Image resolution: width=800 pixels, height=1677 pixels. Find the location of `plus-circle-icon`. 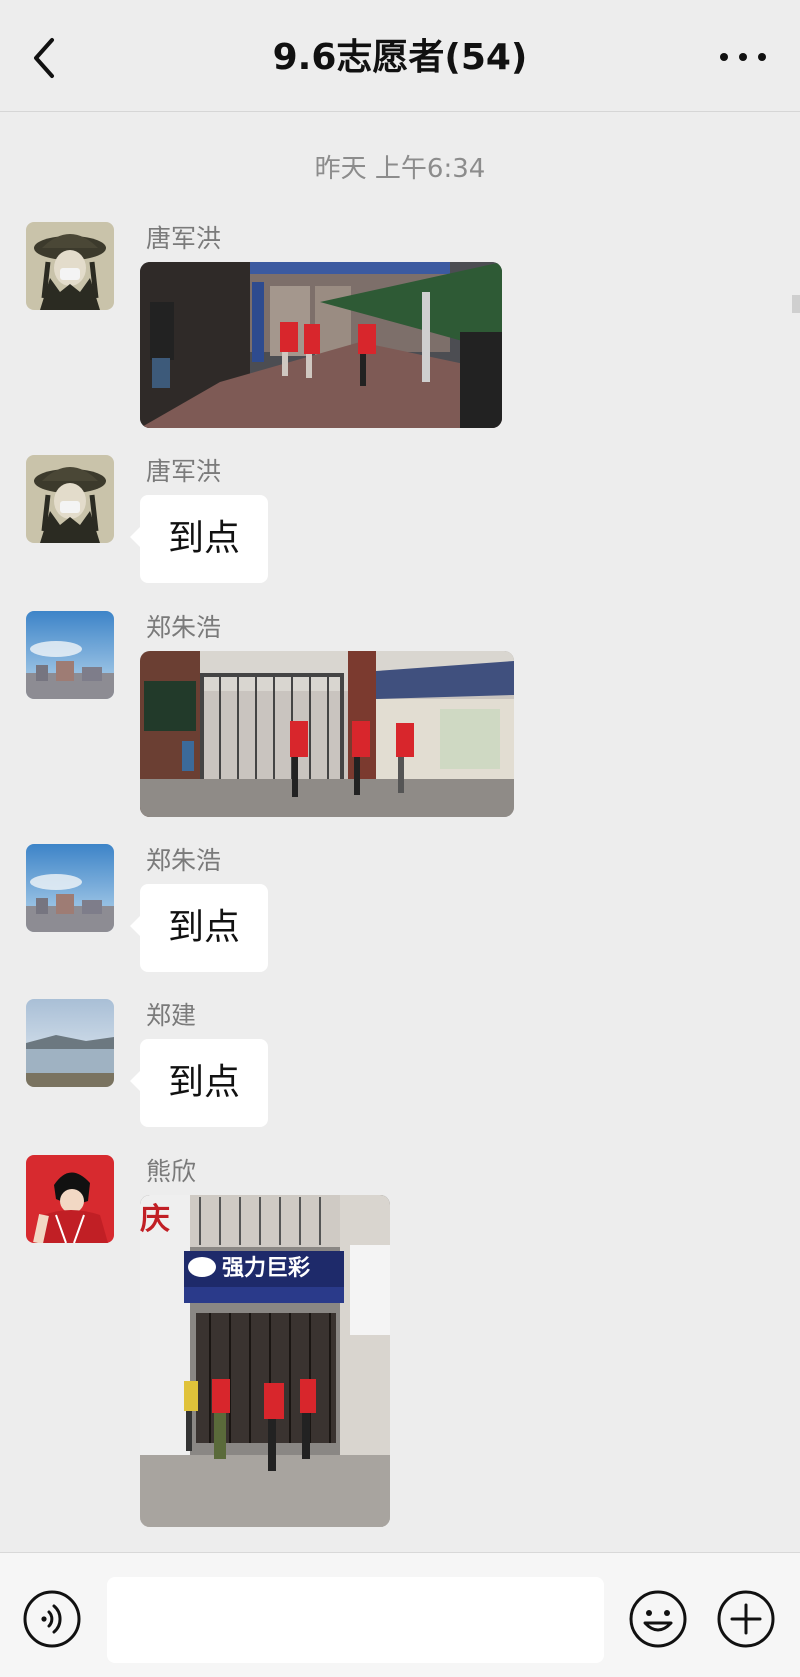

plus-circle-icon is located at coordinates (746, 1619).